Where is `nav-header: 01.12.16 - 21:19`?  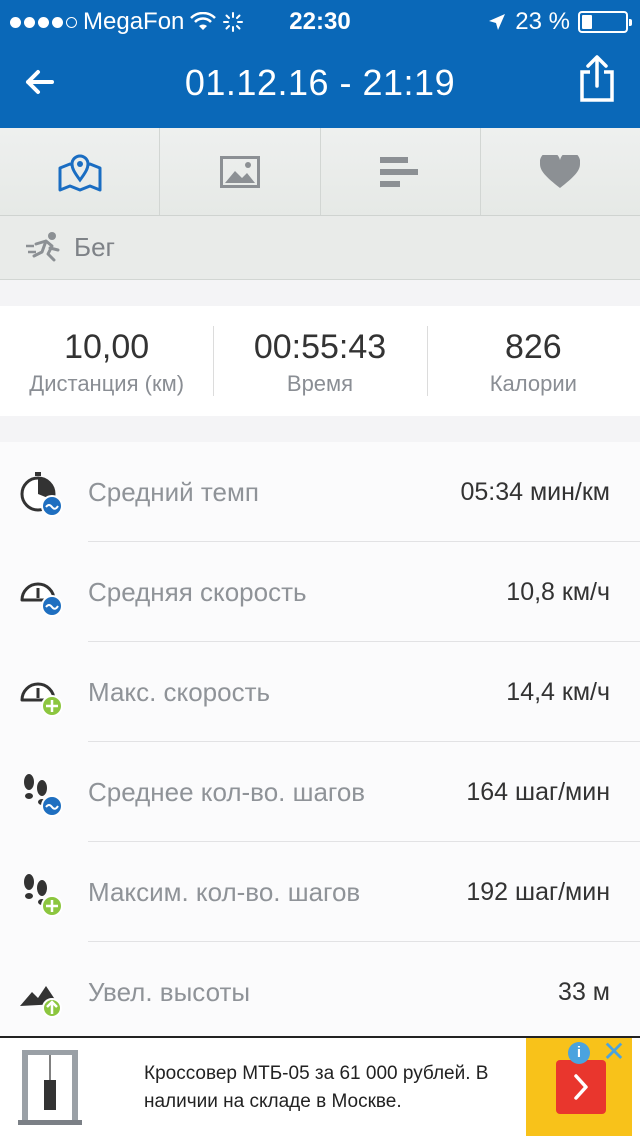
nav-header: 01.12.16 - 21:19 is located at coordinates (320, 85).